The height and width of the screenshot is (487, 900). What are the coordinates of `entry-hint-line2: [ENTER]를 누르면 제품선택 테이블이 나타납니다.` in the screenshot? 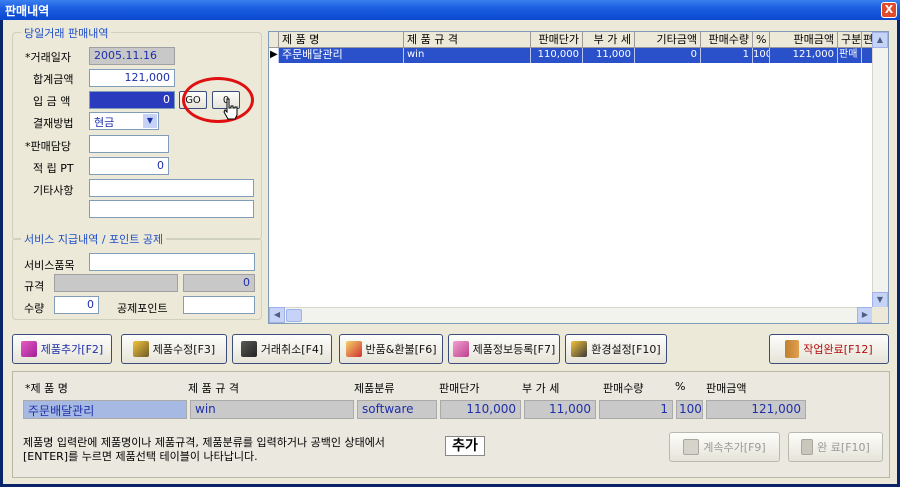 It's located at (140, 456).